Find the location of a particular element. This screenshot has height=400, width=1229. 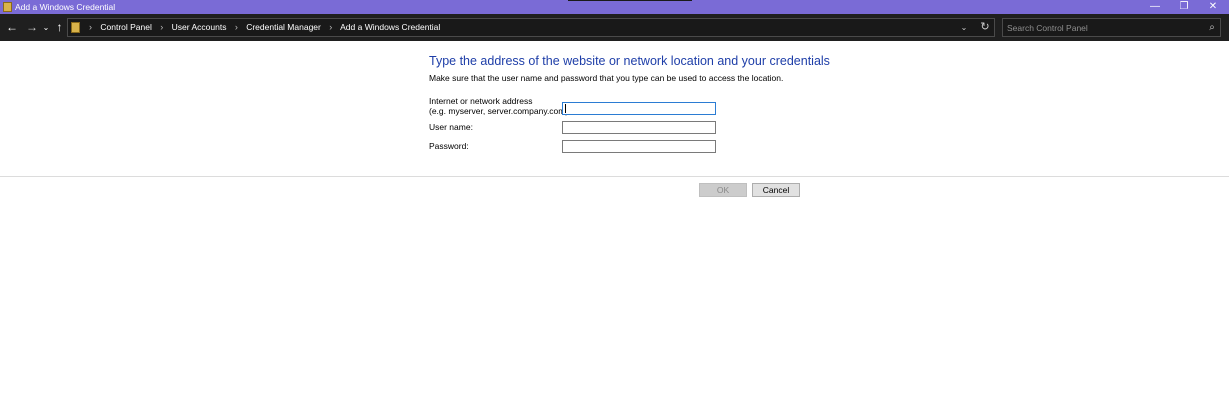

credential-manager-icon is located at coordinates (7, 7).